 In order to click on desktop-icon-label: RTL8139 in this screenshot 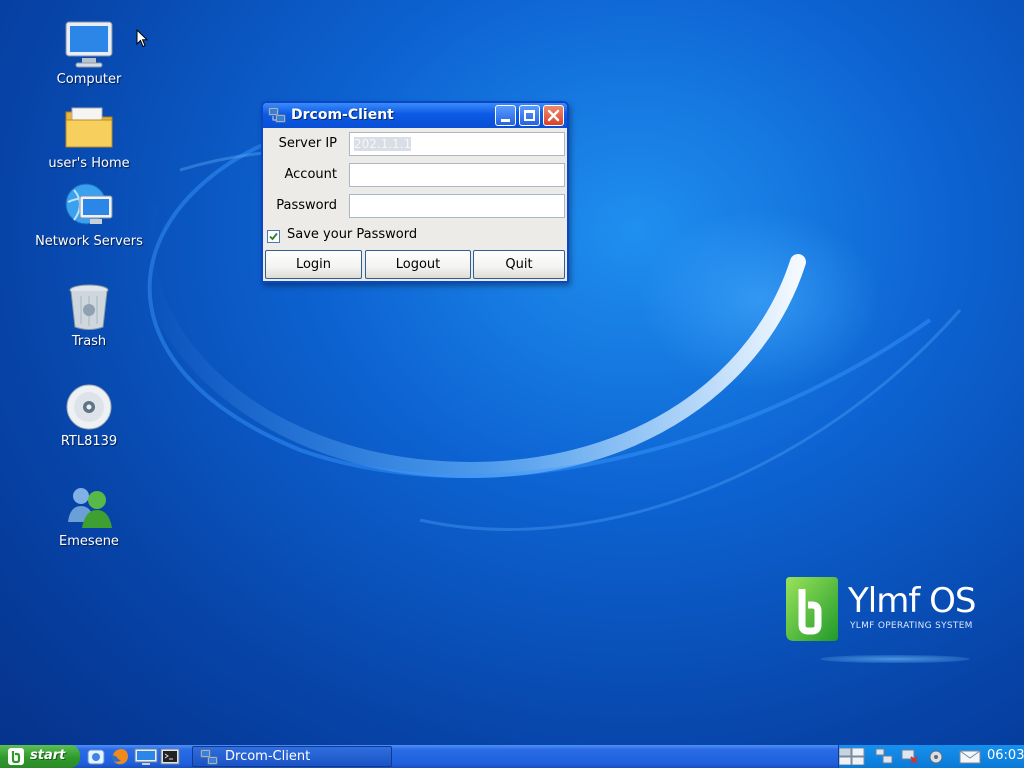, I will do `click(89, 441)`.